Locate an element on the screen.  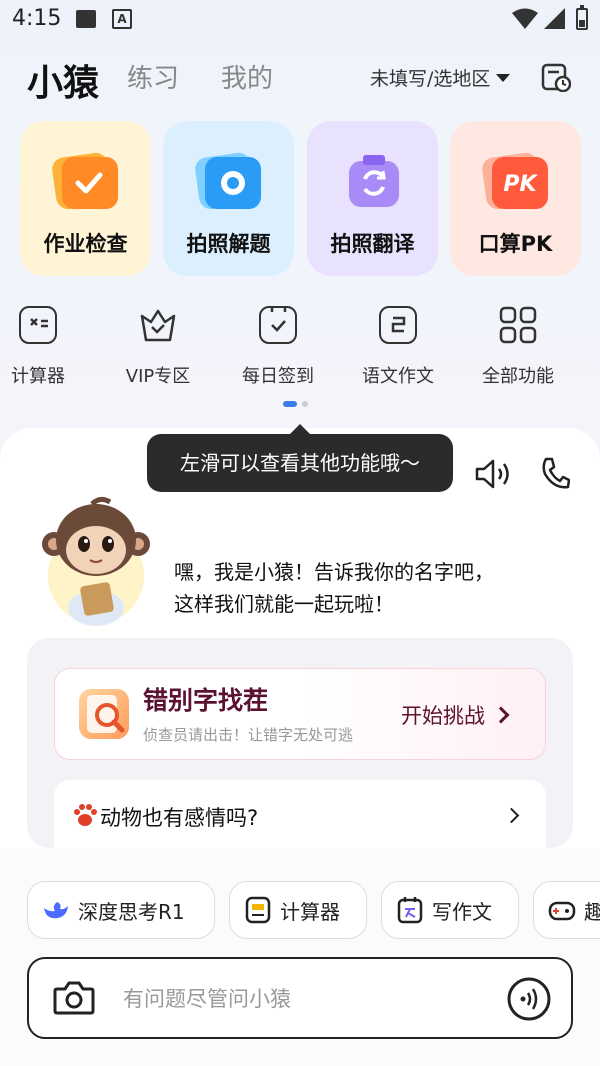
svg-text: PK is located at coordinates (520, 184).